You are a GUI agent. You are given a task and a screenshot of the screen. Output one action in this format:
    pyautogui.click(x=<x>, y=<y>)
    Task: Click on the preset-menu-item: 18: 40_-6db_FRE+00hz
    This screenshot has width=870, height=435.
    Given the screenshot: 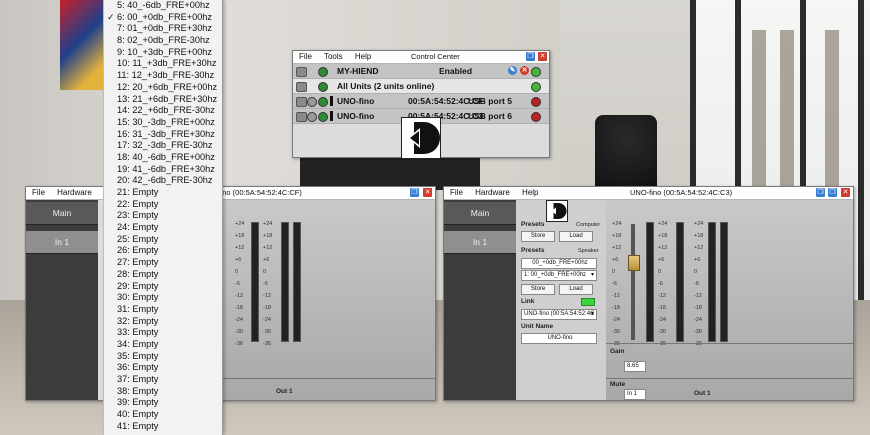 What is the action you would take?
    pyautogui.click(x=163, y=158)
    